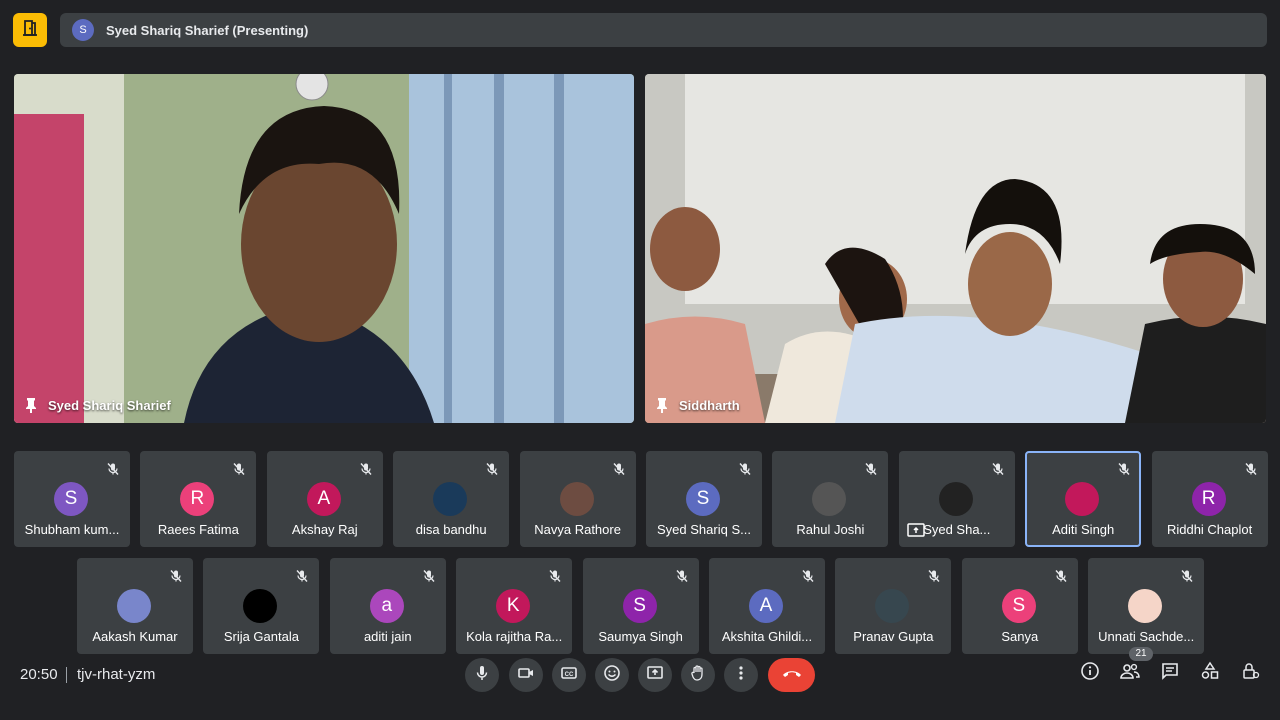 The height and width of the screenshot is (720, 1280). What do you see at coordinates (1083, 529) in the screenshot?
I see `participant-name: Aditi Singh` at bounding box center [1083, 529].